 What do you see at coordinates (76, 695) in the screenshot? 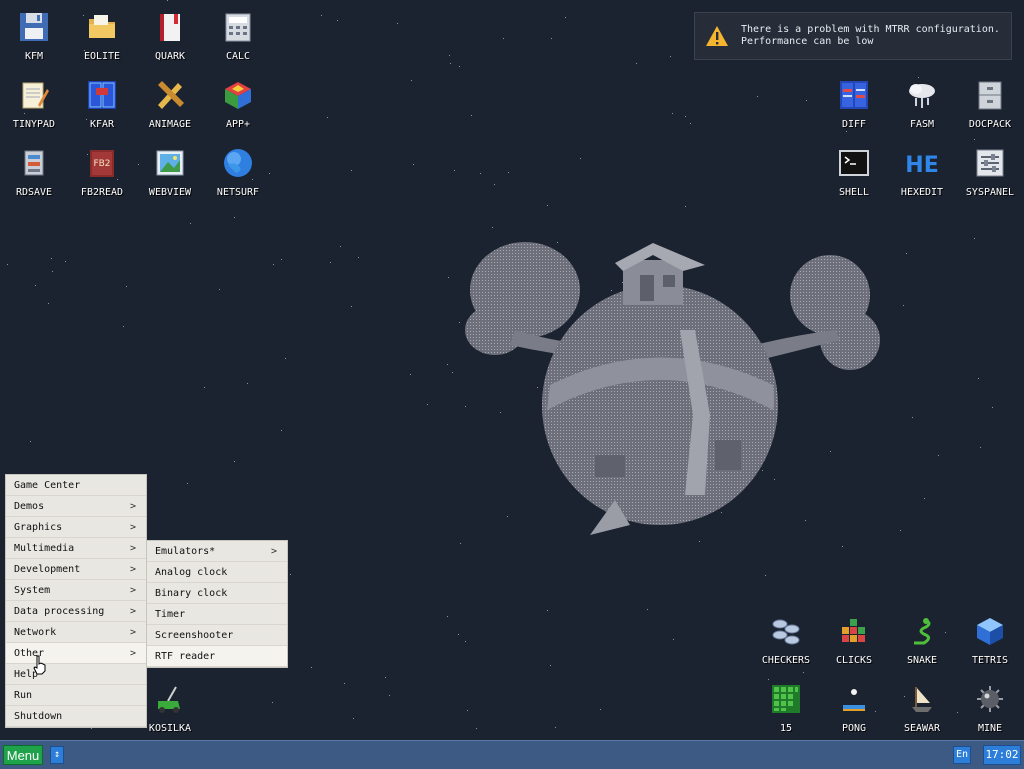
I see `menu-item-run: Run` at bounding box center [76, 695].